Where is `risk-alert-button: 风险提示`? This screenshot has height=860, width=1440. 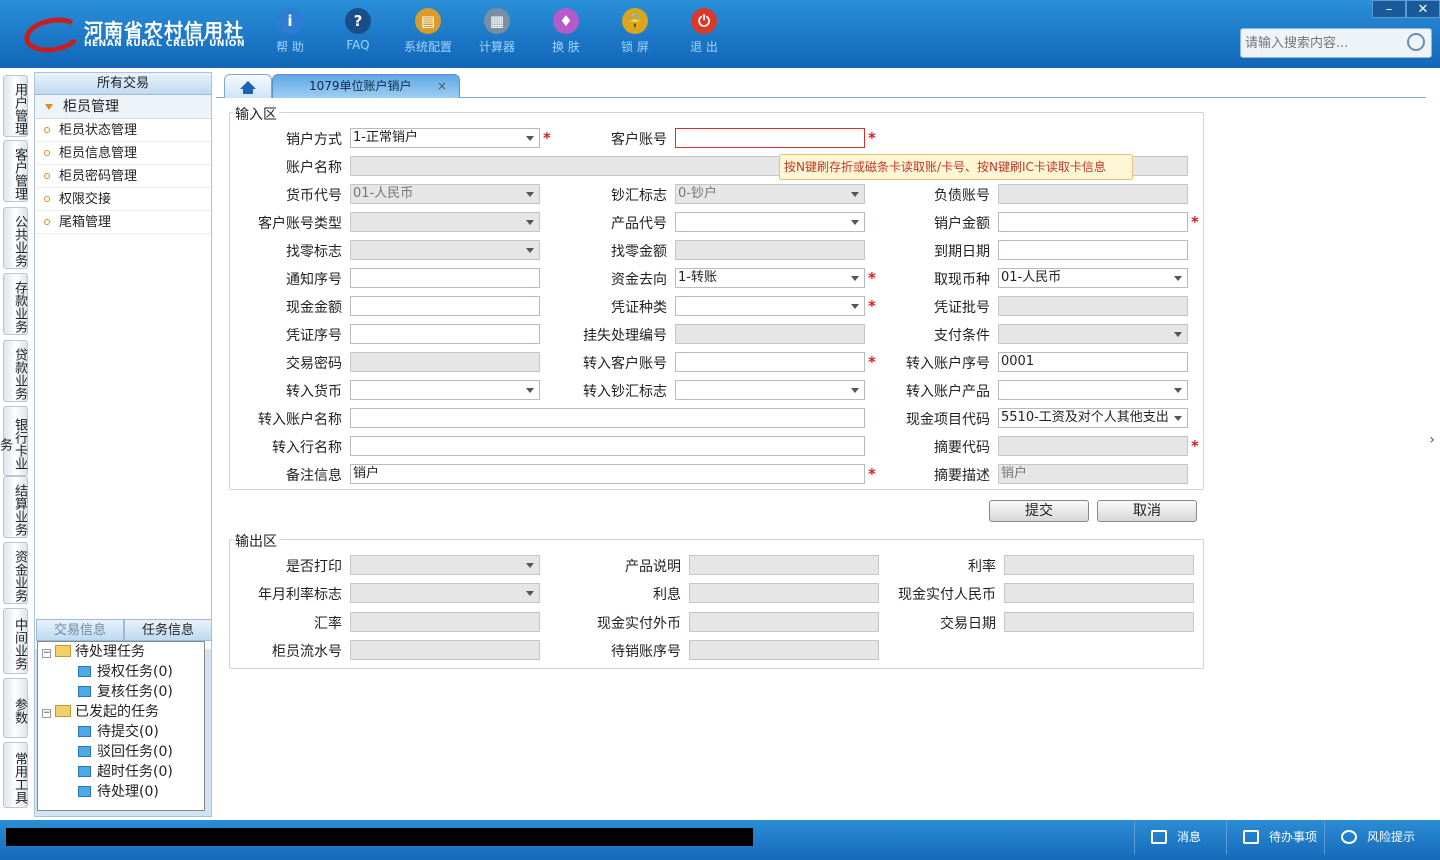
risk-alert-button: 风险提示 is located at coordinates (1382, 837).